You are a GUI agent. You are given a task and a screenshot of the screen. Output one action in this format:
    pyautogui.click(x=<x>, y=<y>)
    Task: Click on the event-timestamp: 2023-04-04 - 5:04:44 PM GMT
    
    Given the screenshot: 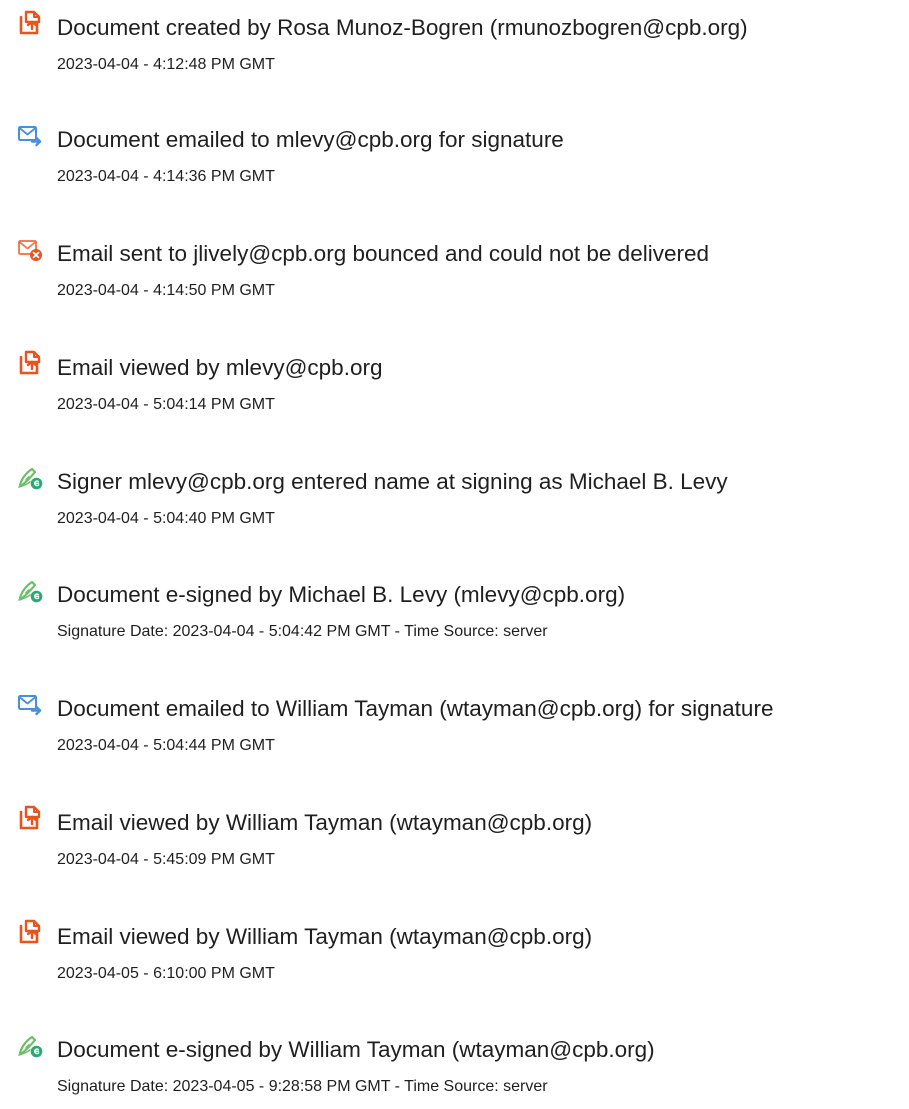 What is the action you would take?
    pyautogui.click(x=166, y=745)
    